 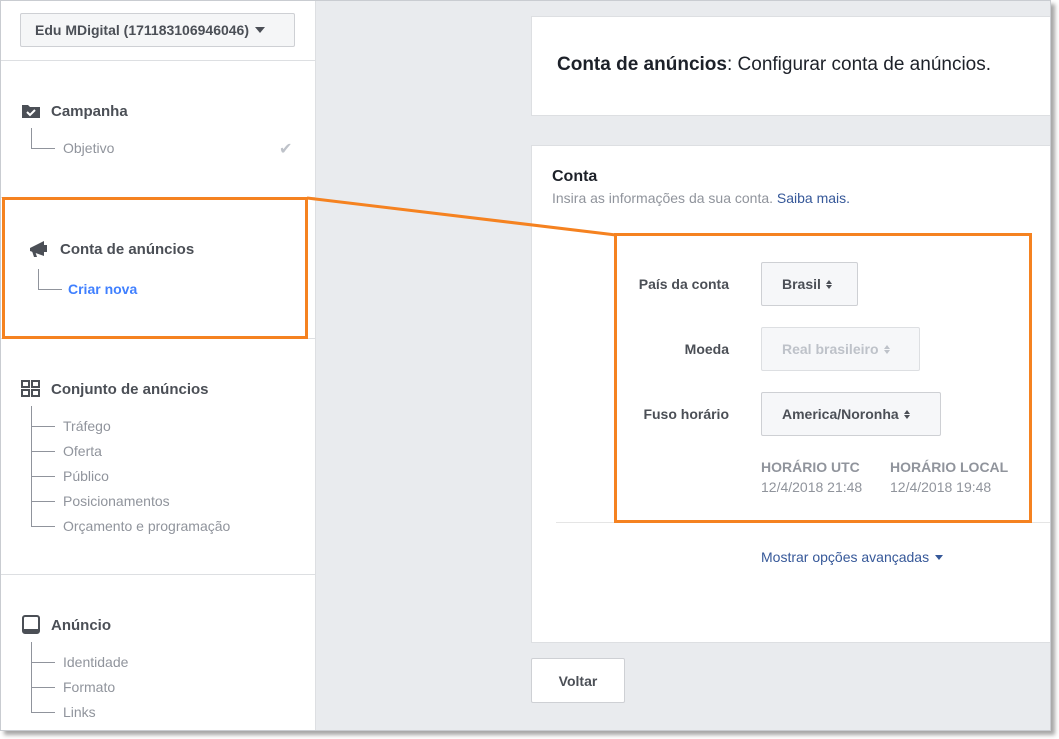 What do you see at coordinates (88, 148) in the screenshot?
I see `sidebar-item-objetivo: Objetivo` at bounding box center [88, 148].